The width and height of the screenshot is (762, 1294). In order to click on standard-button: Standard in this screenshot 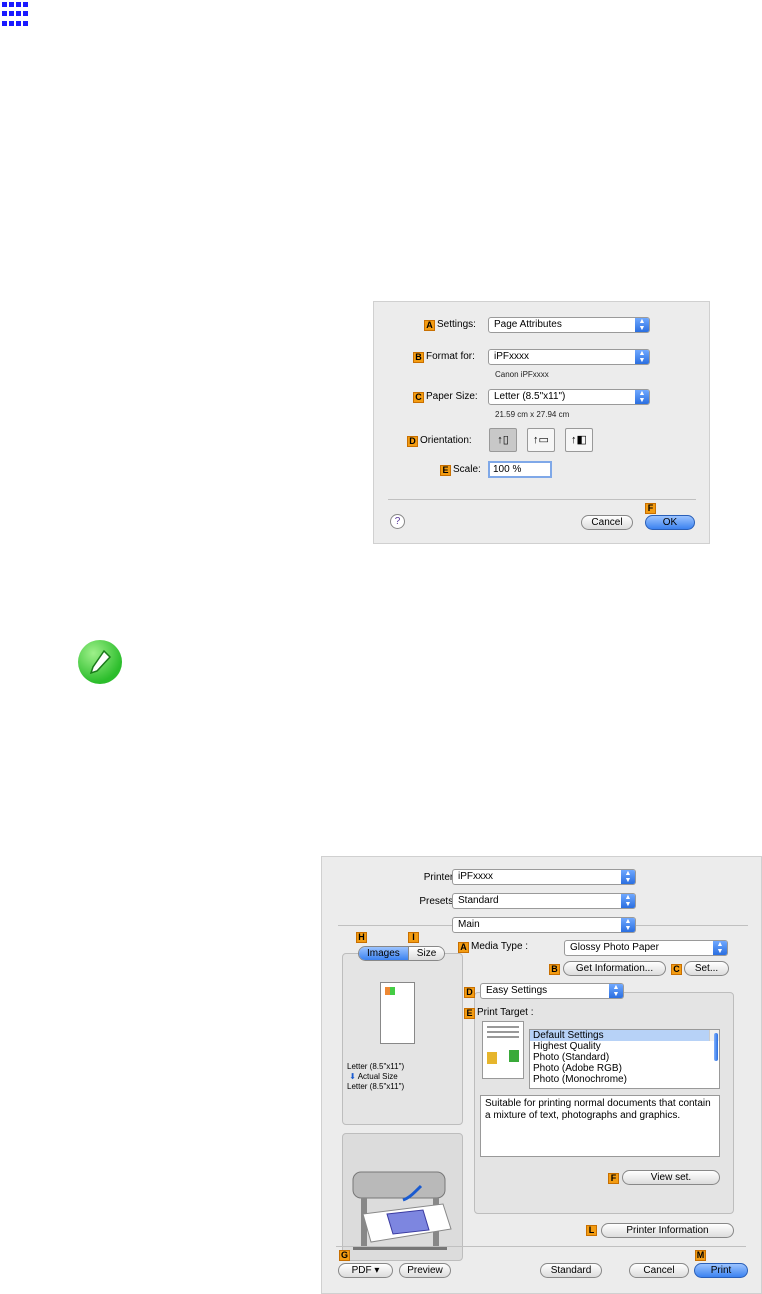, I will do `click(571, 1270)`.